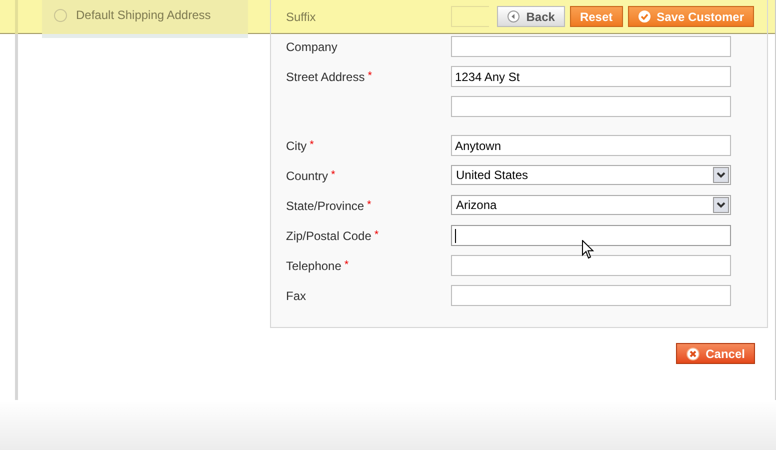  Describe the element at coordinates (325, 206) in the screenshot. I see `field-label: State/Province` at that location.